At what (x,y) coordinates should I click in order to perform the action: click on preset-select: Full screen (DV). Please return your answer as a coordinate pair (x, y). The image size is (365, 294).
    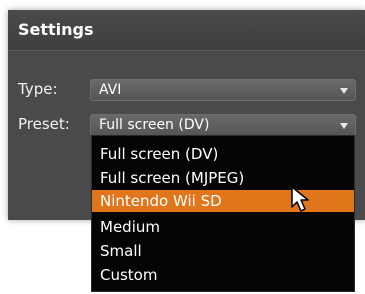
    Looking at the image, I should click on (223, 125).